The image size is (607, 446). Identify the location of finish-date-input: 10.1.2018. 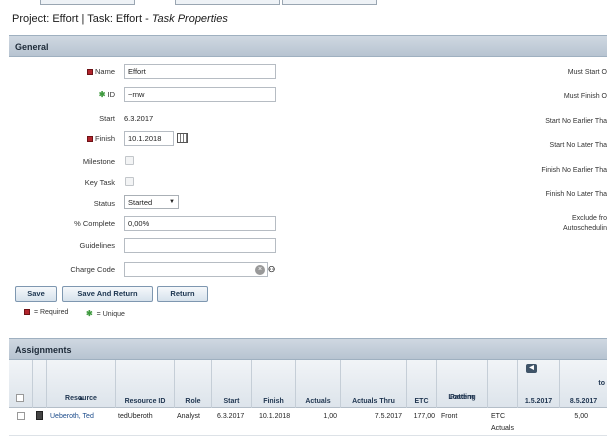
(149, 138).